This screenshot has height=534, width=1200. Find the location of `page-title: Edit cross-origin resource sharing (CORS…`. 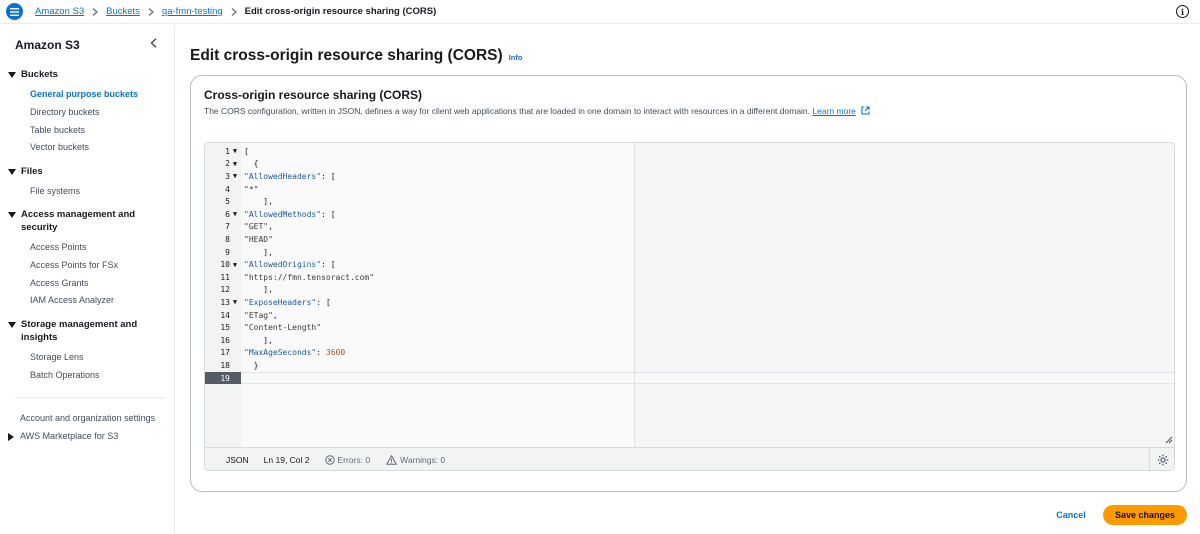

page-title: Edit cross-origin resource sharing (CORS… is located at coordinates (356, 56).